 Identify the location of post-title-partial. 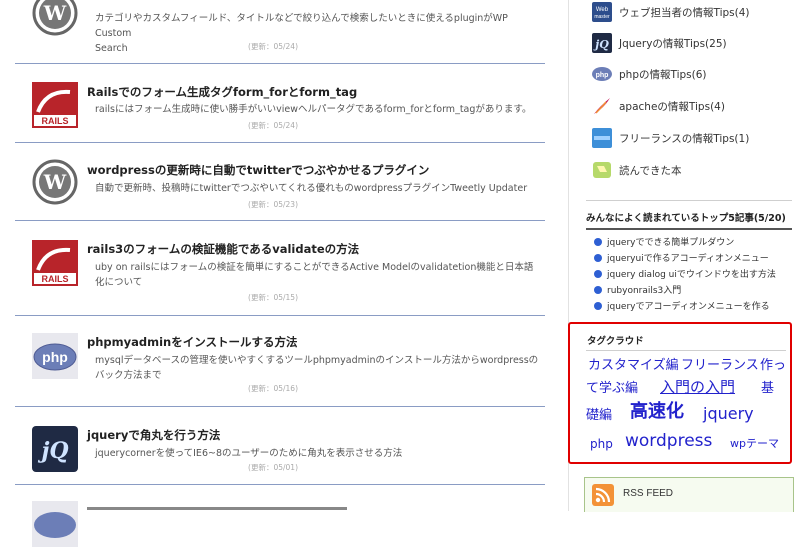
(217, 508).